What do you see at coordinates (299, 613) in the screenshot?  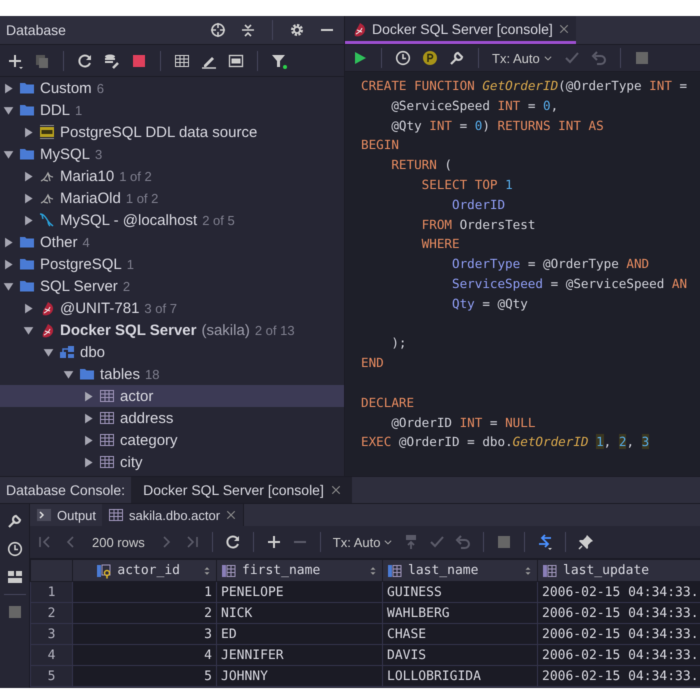 I see `table-cell: NICK` at bounding box center [299, 613].